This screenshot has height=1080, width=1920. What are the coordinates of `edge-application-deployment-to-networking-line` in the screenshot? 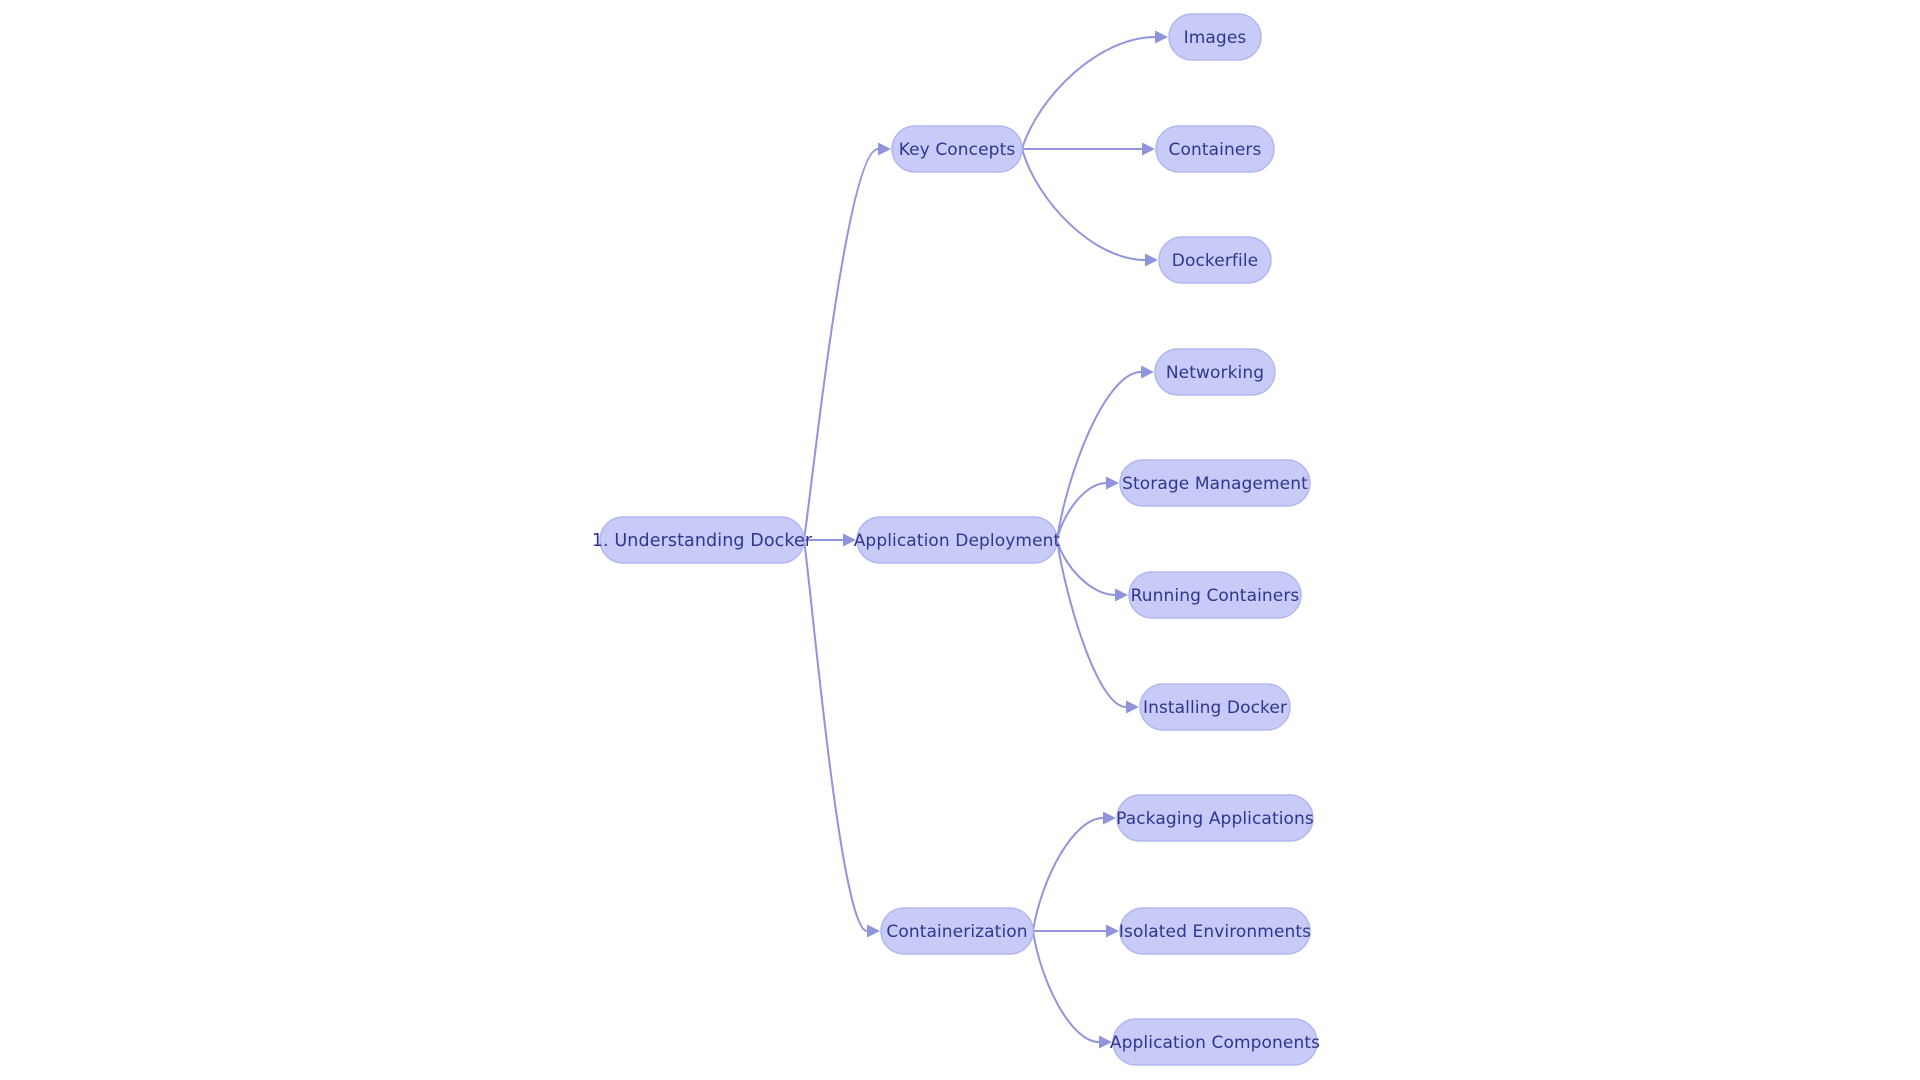 It's located at (1099, 456).